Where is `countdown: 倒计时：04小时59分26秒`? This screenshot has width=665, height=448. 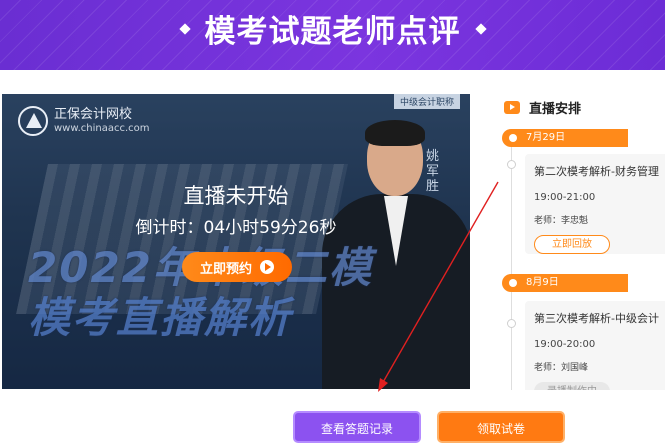
countdown: 倒计时：04小时59分26秒 is located at coordinates (236, 225).